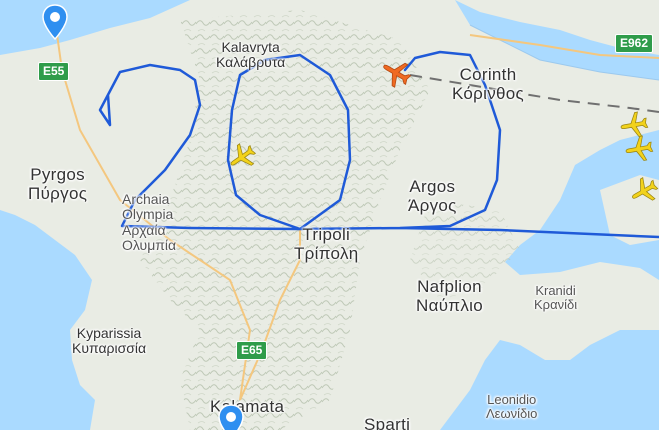 Image resolution: width=659 pixels, height=430 pixels. I want to click on place-name-greek: Κρανίδι, so click(556, 305).